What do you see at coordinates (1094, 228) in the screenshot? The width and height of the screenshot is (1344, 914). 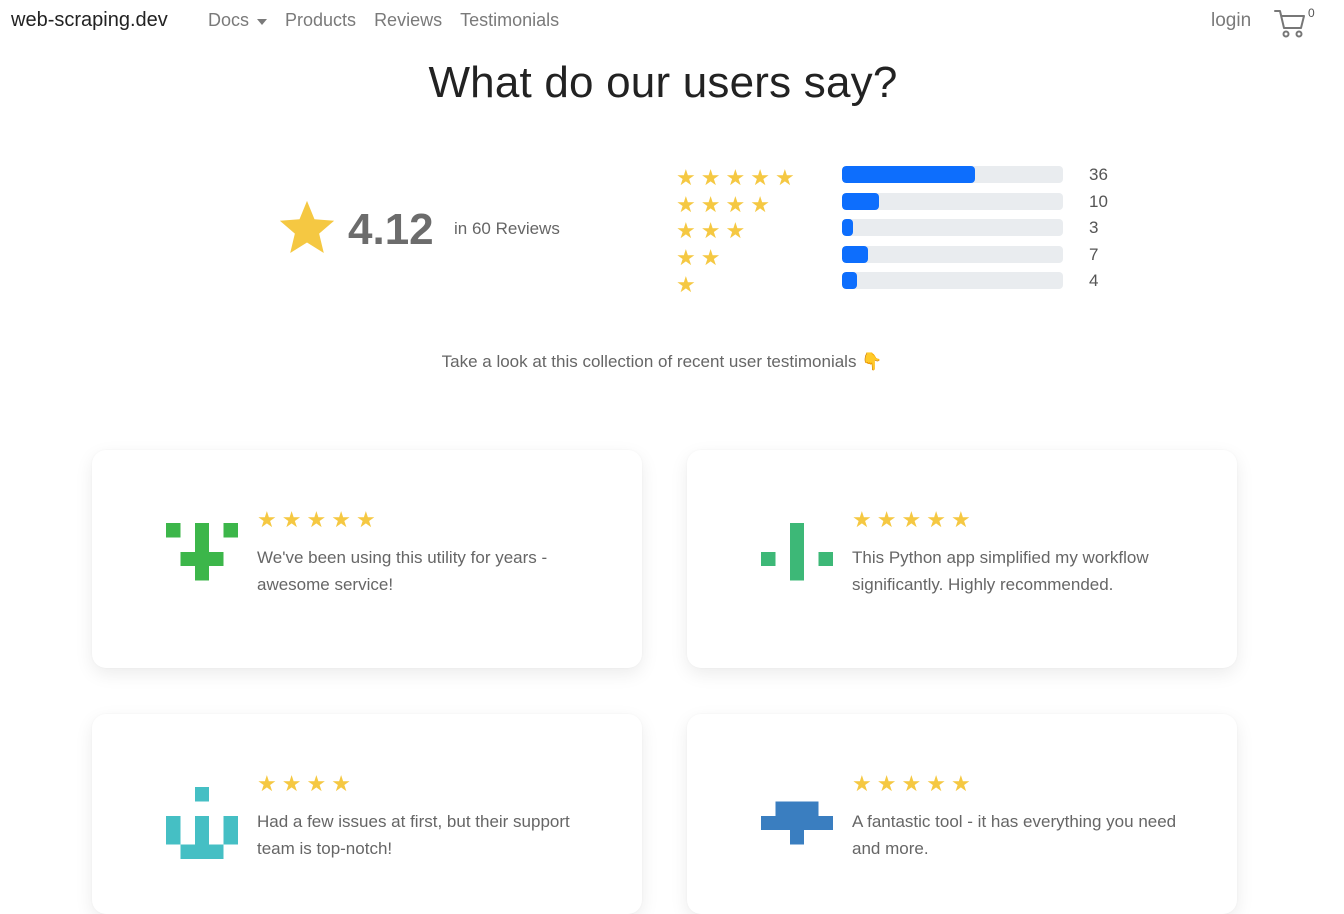 I see `rating-count-label: 3` at bounding box center [1094, 228].